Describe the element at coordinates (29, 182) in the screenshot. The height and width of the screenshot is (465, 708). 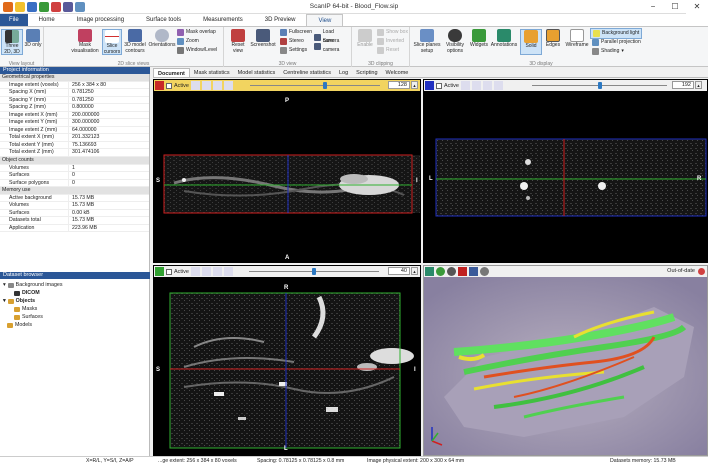
I see `prop-key: Surface polygons` at that location.